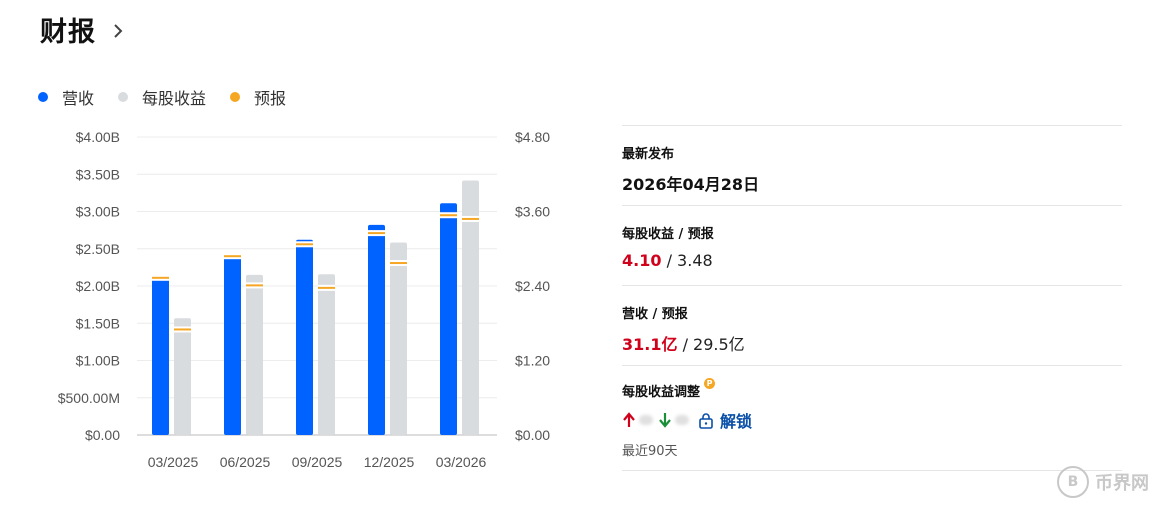 This screenshot has width=1170, height=511. Describe the element at coordinates (98, 361) in the screenshot. I see `y-tick-label-left: $1.00B` at that location.